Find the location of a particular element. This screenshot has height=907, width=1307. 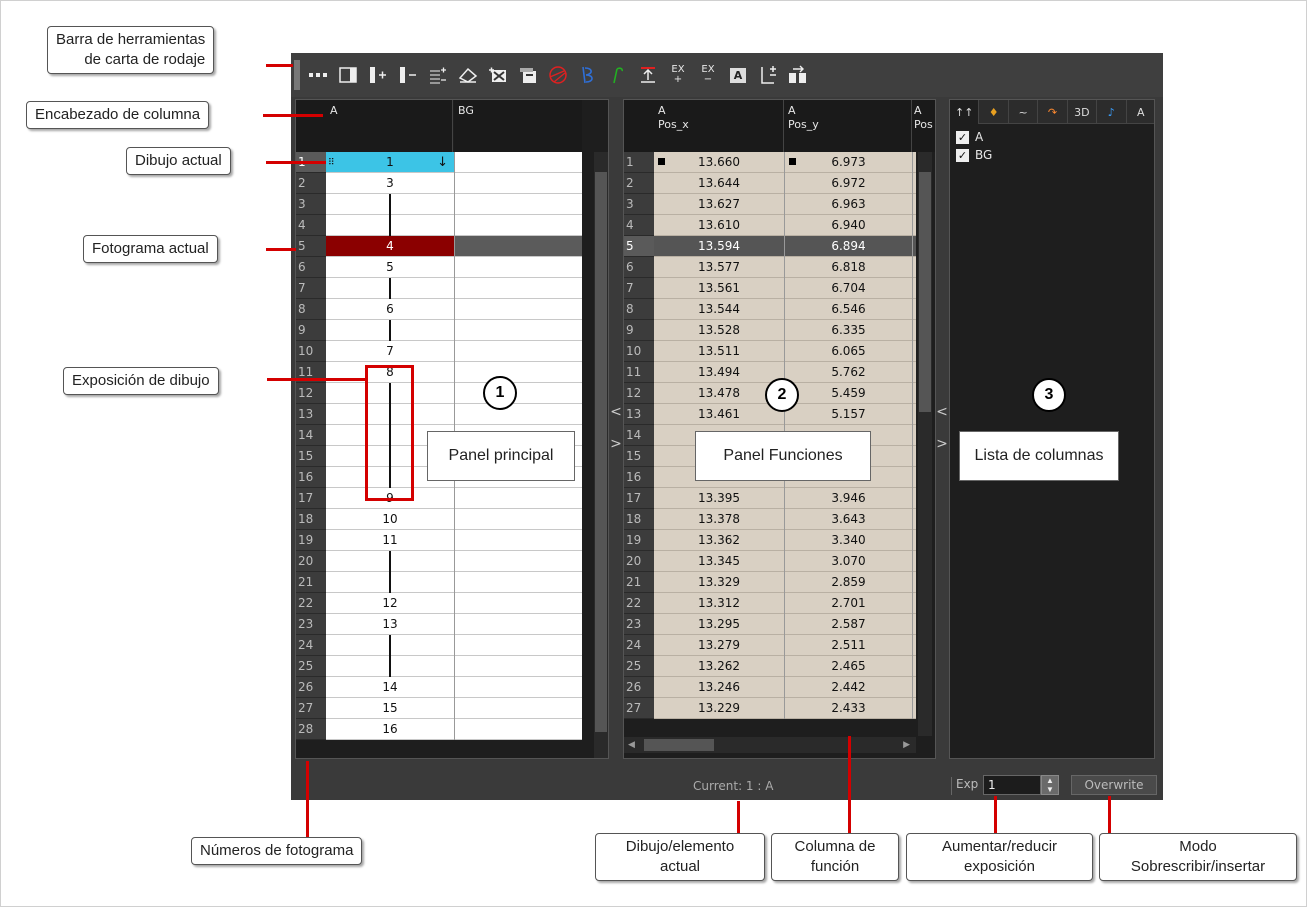

function-cell: 13.345 is located at coordinates (719, 561).